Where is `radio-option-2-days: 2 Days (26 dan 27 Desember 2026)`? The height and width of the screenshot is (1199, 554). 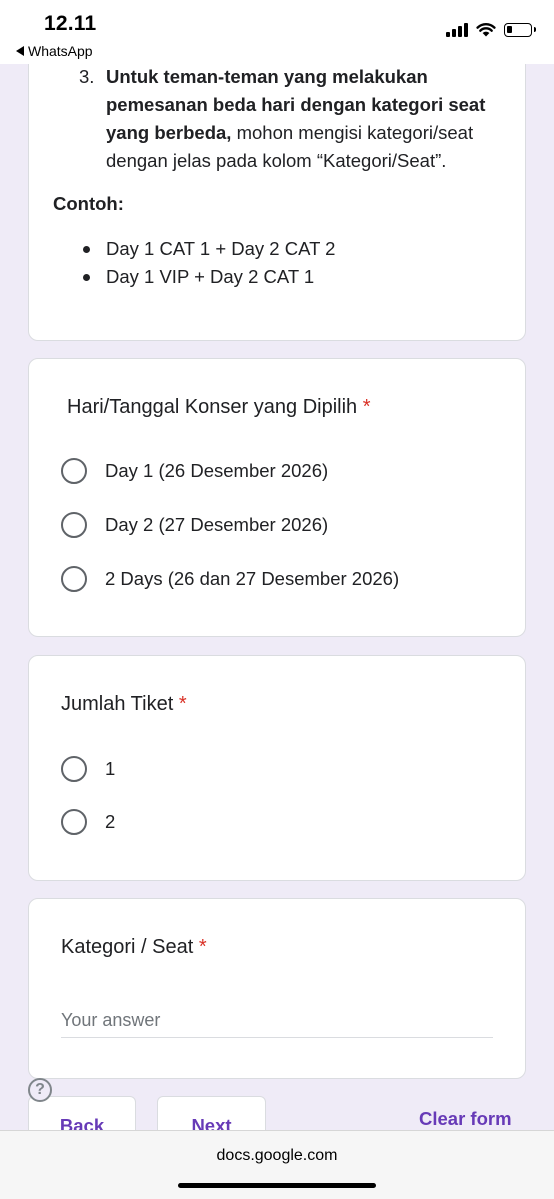 radio-option-2-days: 2 Days (26 dan 27 Desember 2026) is located at coordinates (230, 579).